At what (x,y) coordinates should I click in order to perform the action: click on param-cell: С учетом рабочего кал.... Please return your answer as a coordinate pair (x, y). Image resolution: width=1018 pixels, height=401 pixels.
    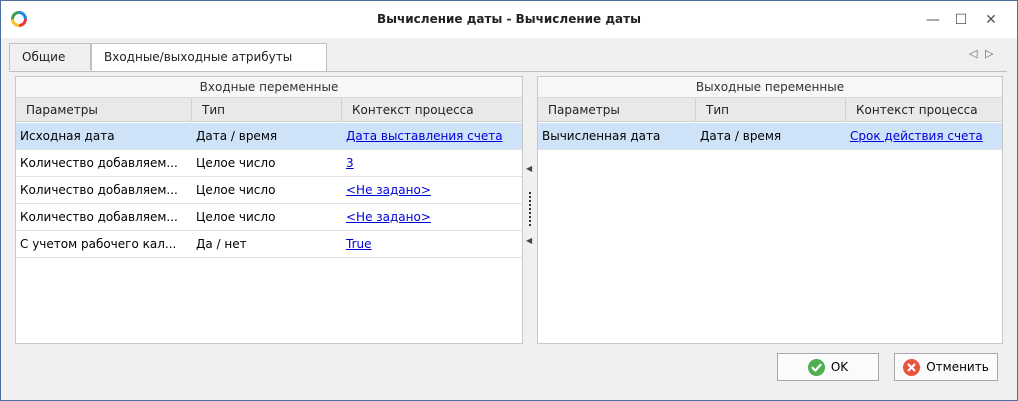
    Looking at the image, I should click on (98, 244).